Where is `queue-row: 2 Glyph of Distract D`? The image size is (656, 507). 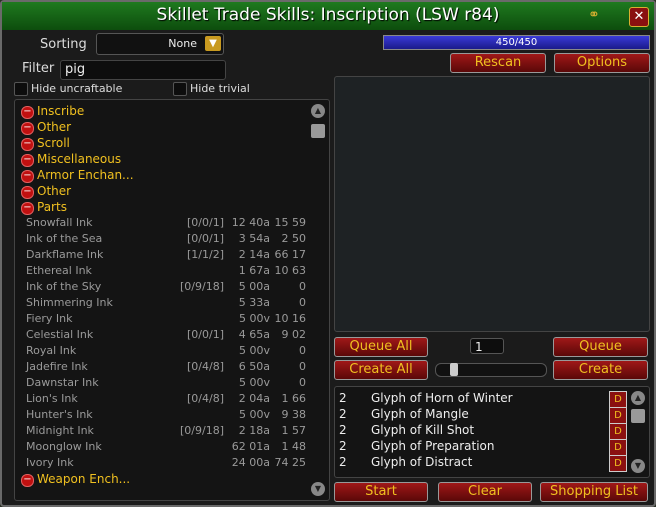 queue-row: 2 Glyph of Distract D is located at coordinates (484, 463).